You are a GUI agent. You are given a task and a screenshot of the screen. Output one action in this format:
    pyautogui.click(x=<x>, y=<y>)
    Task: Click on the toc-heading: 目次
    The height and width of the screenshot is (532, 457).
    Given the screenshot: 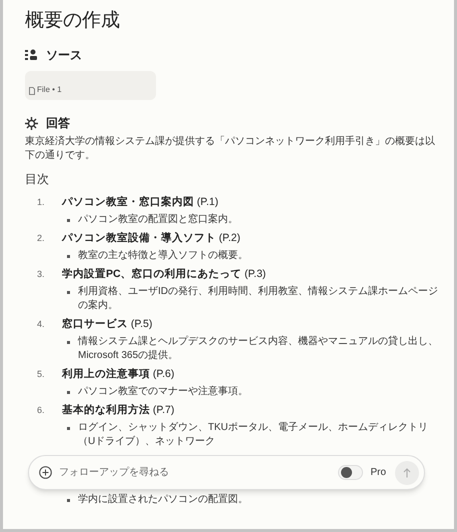 What is the action you would take?
    pyautogui.click(x=37, y=179)
    